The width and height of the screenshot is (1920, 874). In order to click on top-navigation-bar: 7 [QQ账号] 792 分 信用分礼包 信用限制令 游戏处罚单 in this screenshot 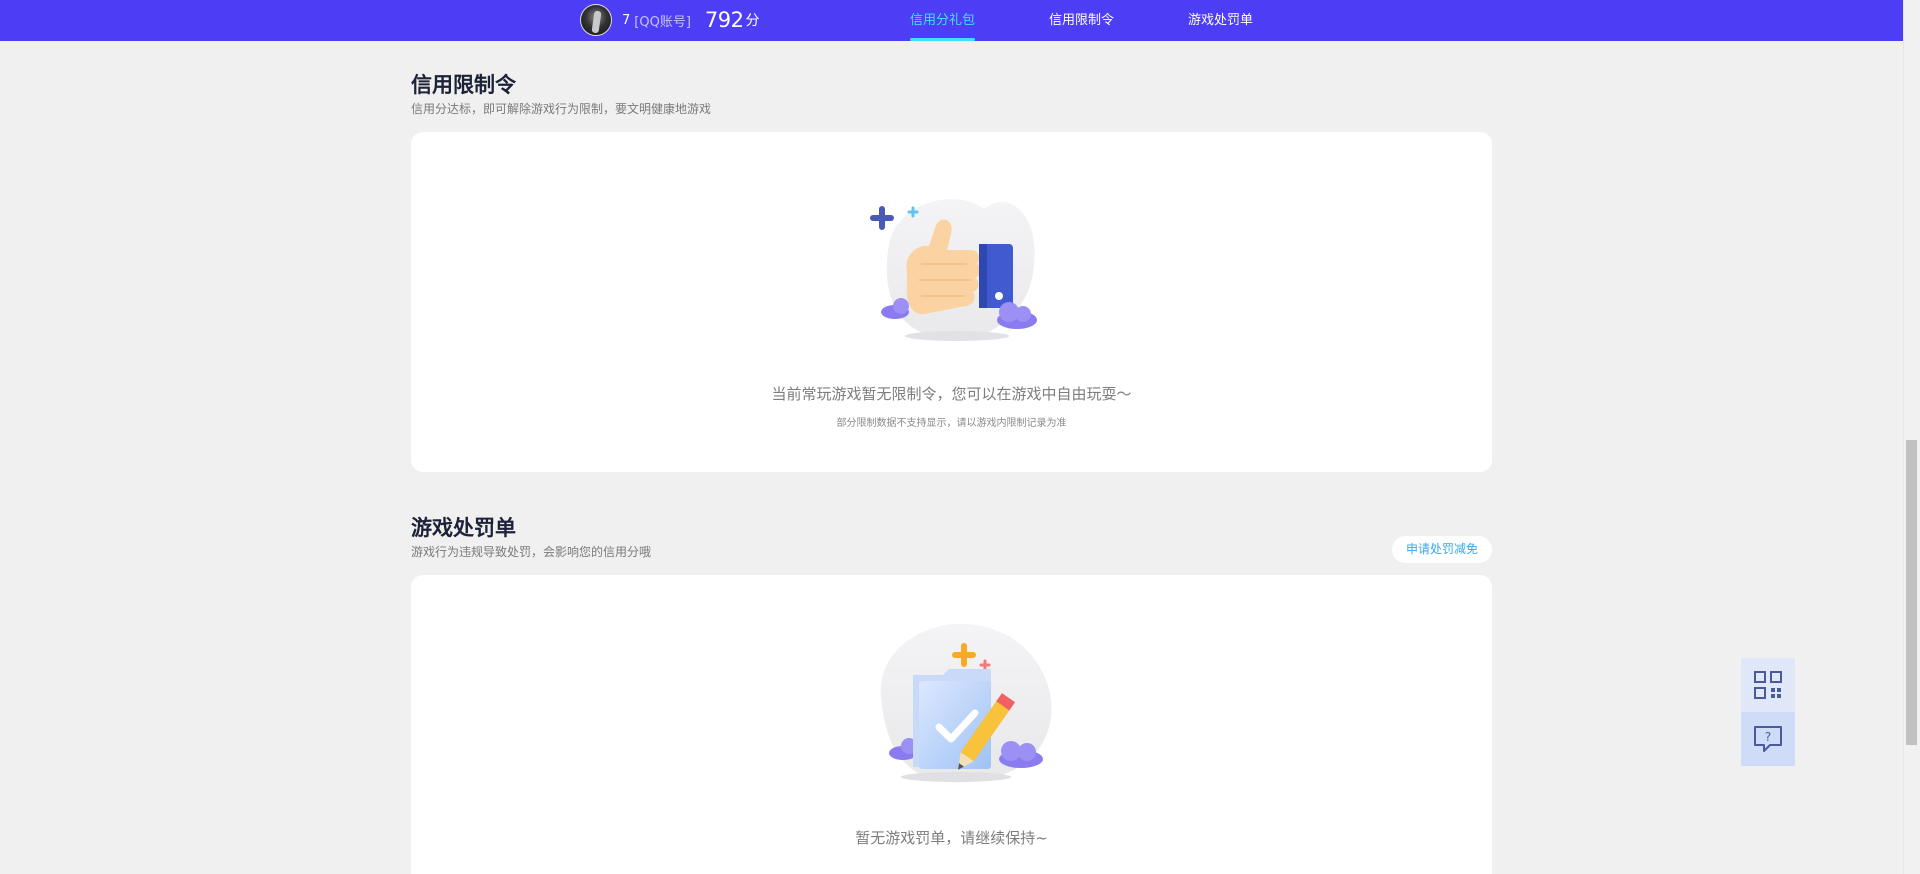, I will do `click(951, 20)`.